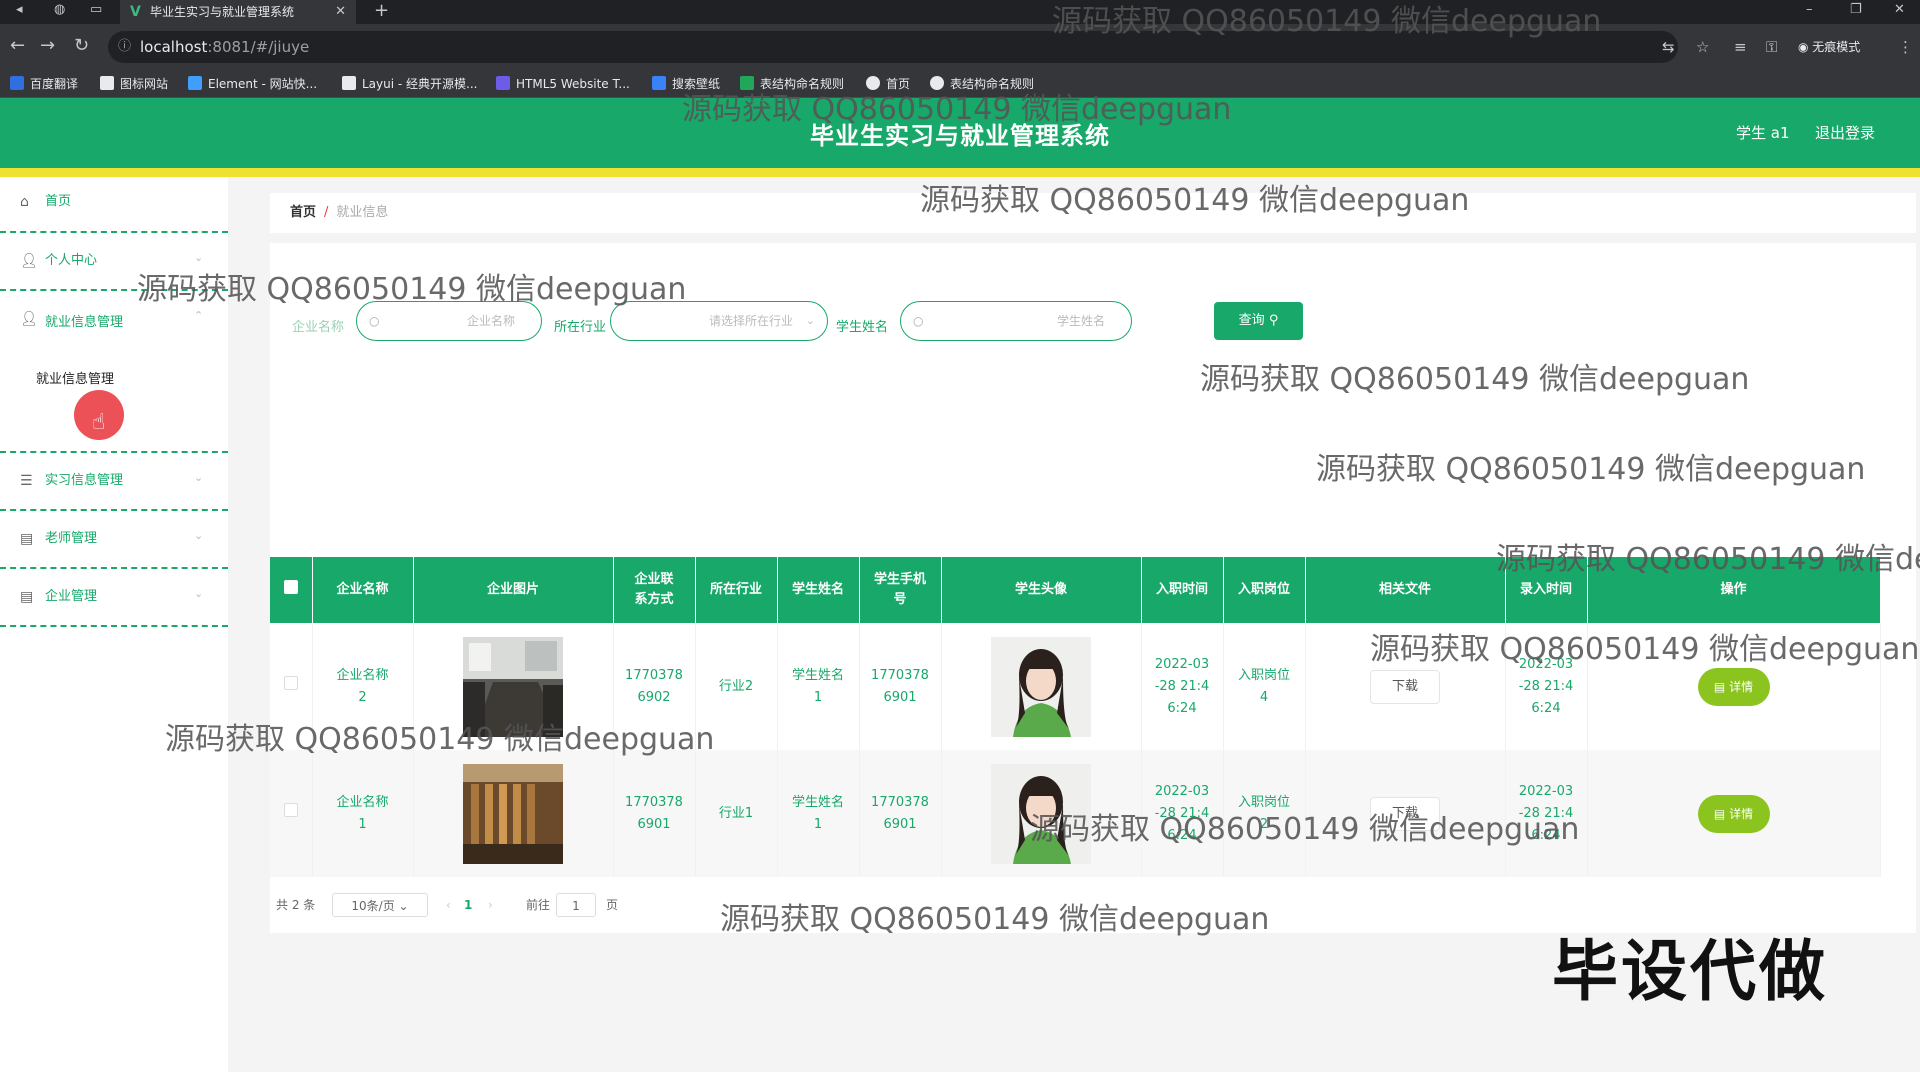 This screenshot has width=1920, height=1072. Describe the element at coordinates (490, 905) in the screenshot. I see `next-page-icon: ›` at that location.